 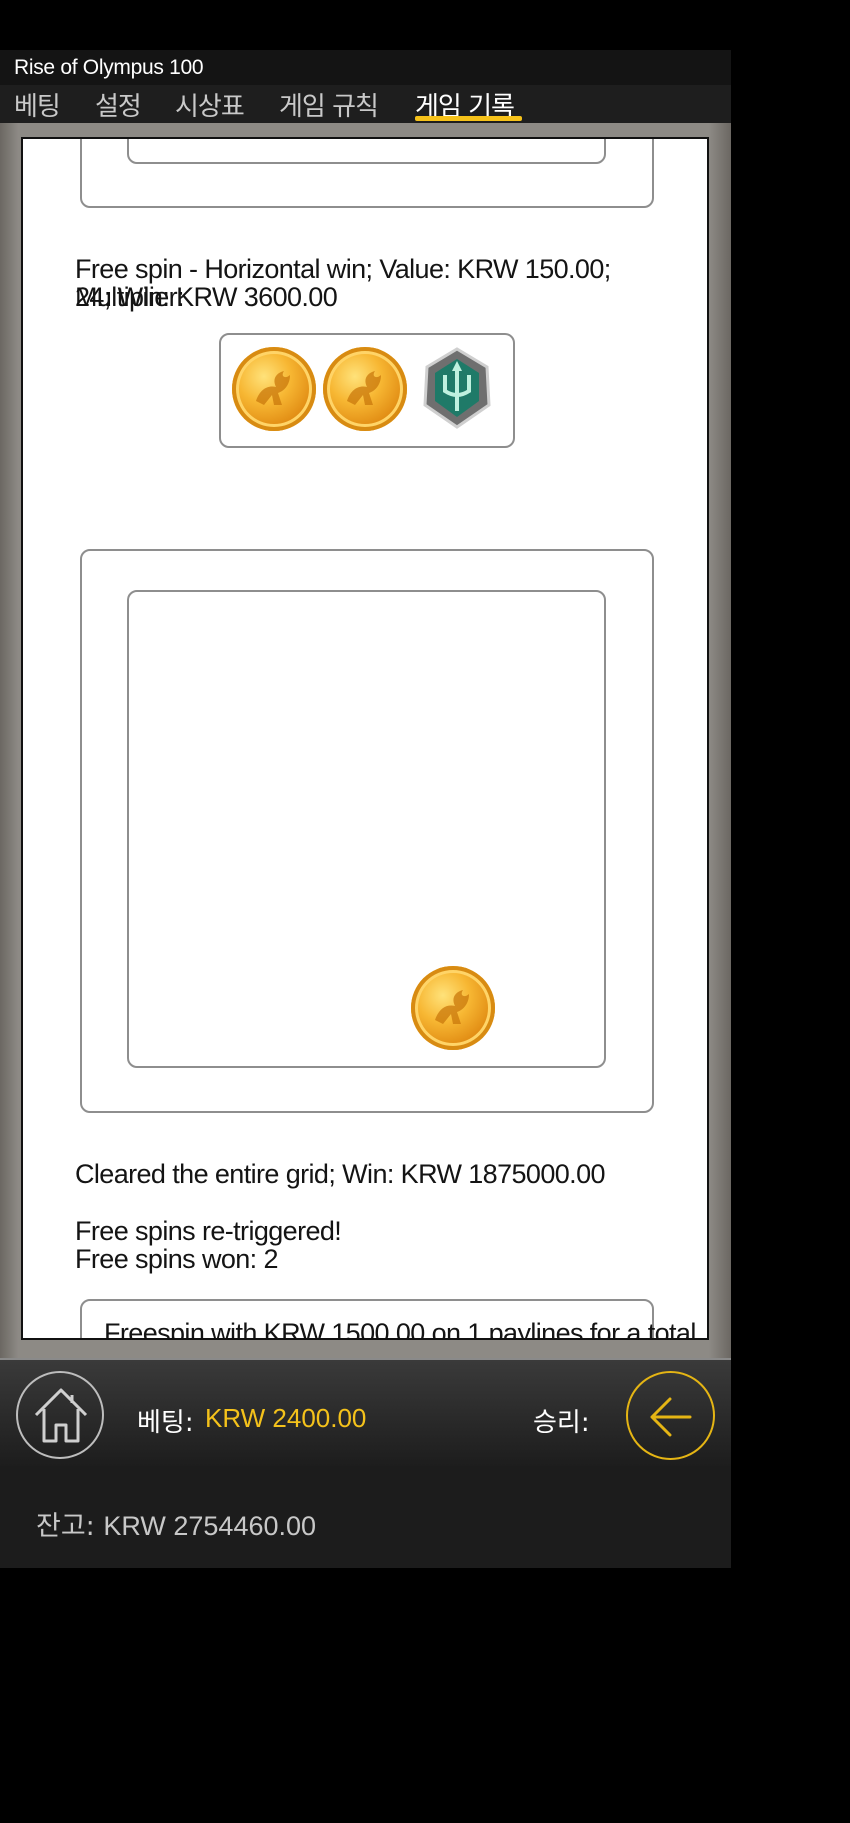 I want to click on bet-label: 베팅:, so click(x=165, y=1423).